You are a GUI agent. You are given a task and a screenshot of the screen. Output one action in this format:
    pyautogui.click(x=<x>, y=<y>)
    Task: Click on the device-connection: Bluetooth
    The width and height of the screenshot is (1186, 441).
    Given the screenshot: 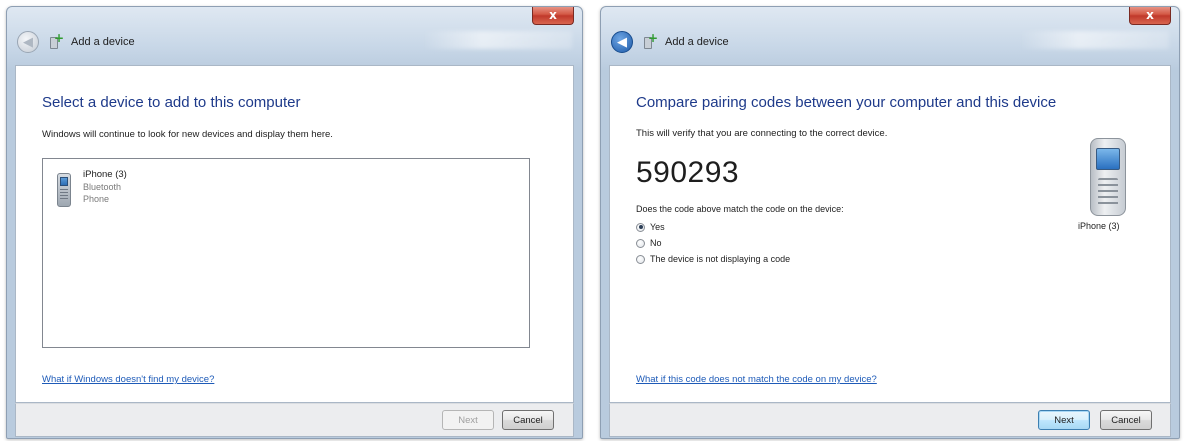 What is the action you would take?
    pyautogui.click(x=102, y=187)
    